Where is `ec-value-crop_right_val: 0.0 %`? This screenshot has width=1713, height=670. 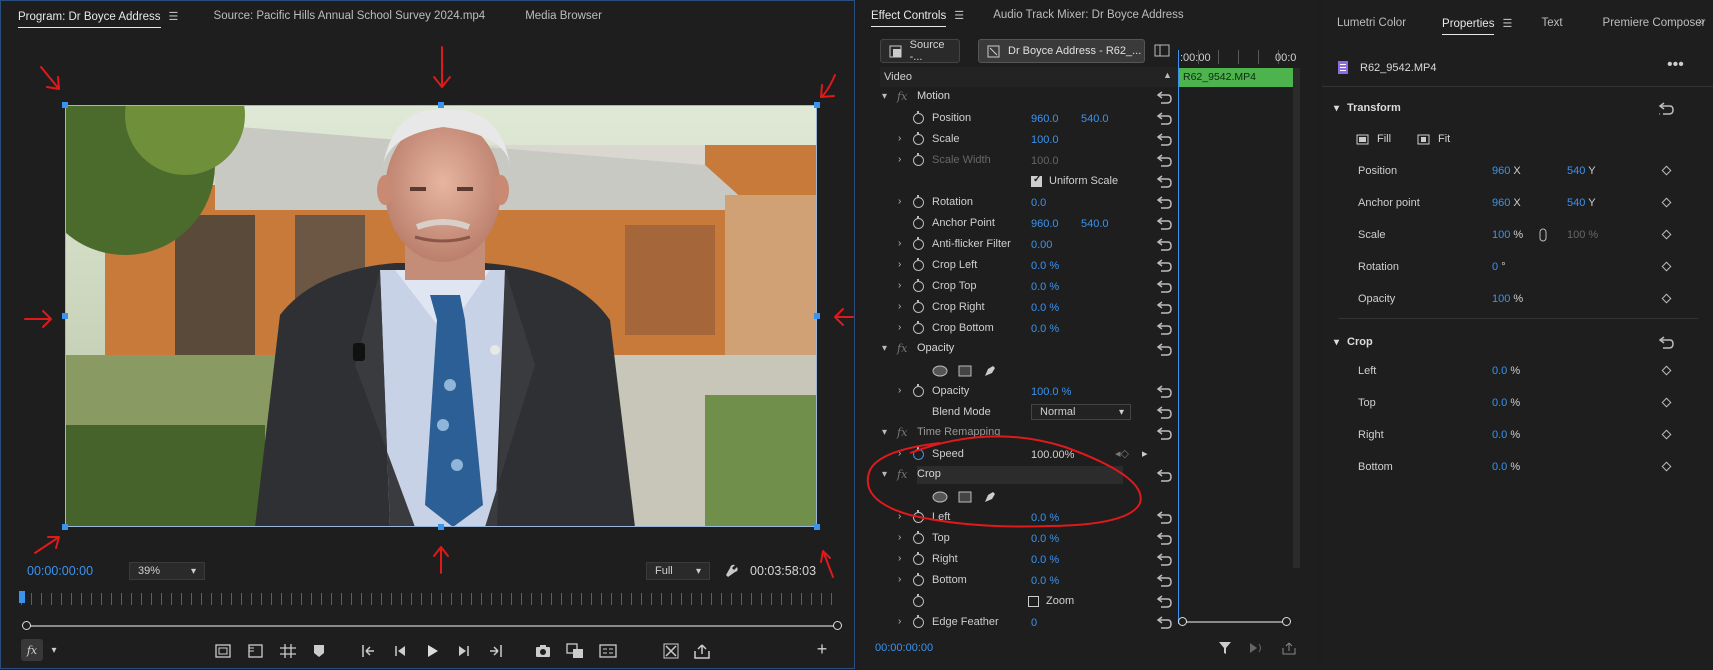 ec-value-crop_right_val: 0.0 % is located at coordinates (1045, 308).